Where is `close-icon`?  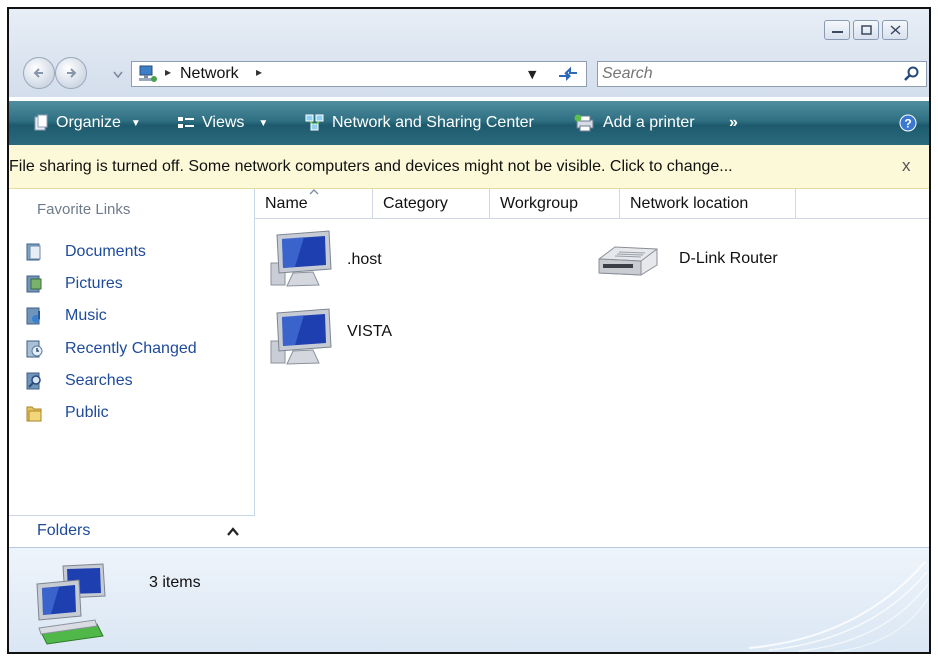 close-icon is located at coordinates (895, 30).